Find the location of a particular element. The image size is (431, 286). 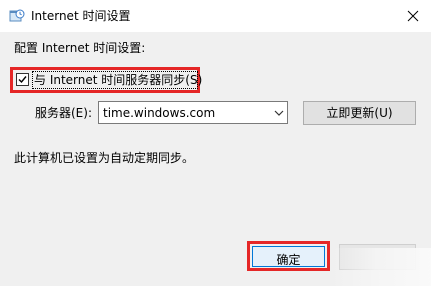

sync-checkbox is located at coordinates (22, 79).